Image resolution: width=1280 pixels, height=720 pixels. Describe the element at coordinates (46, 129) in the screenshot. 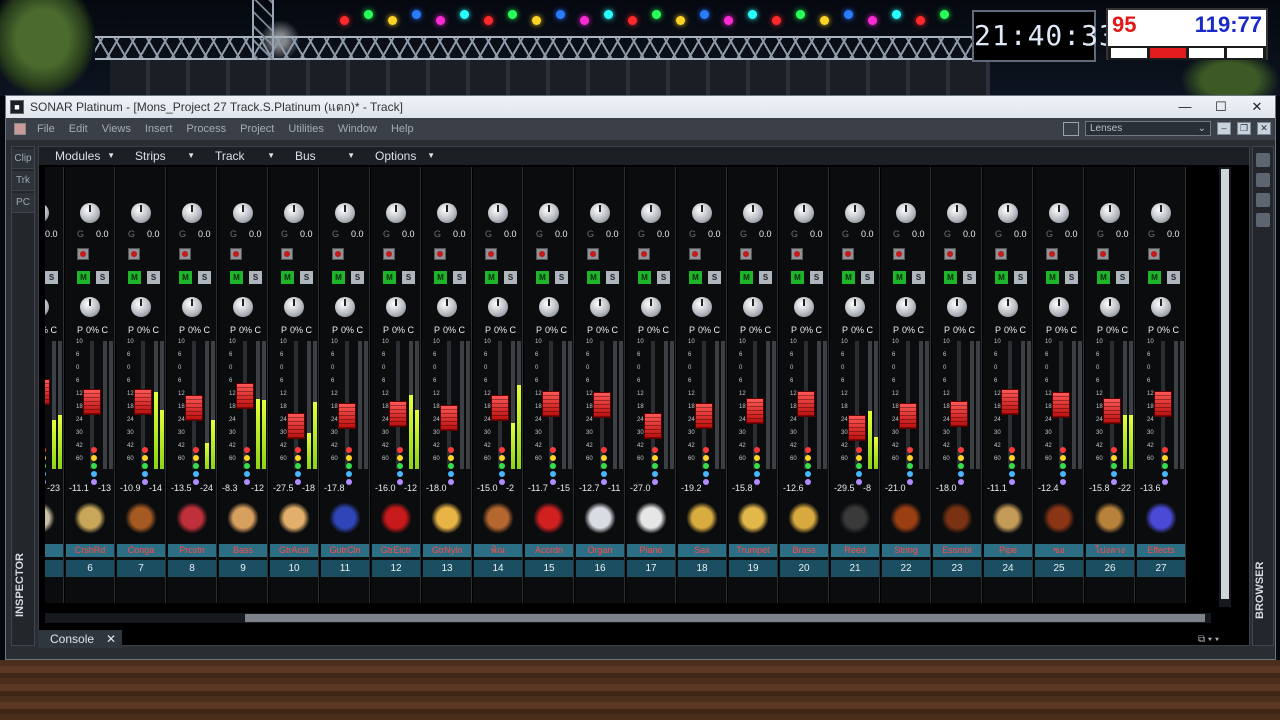

I see `menu-file: File` at that location.